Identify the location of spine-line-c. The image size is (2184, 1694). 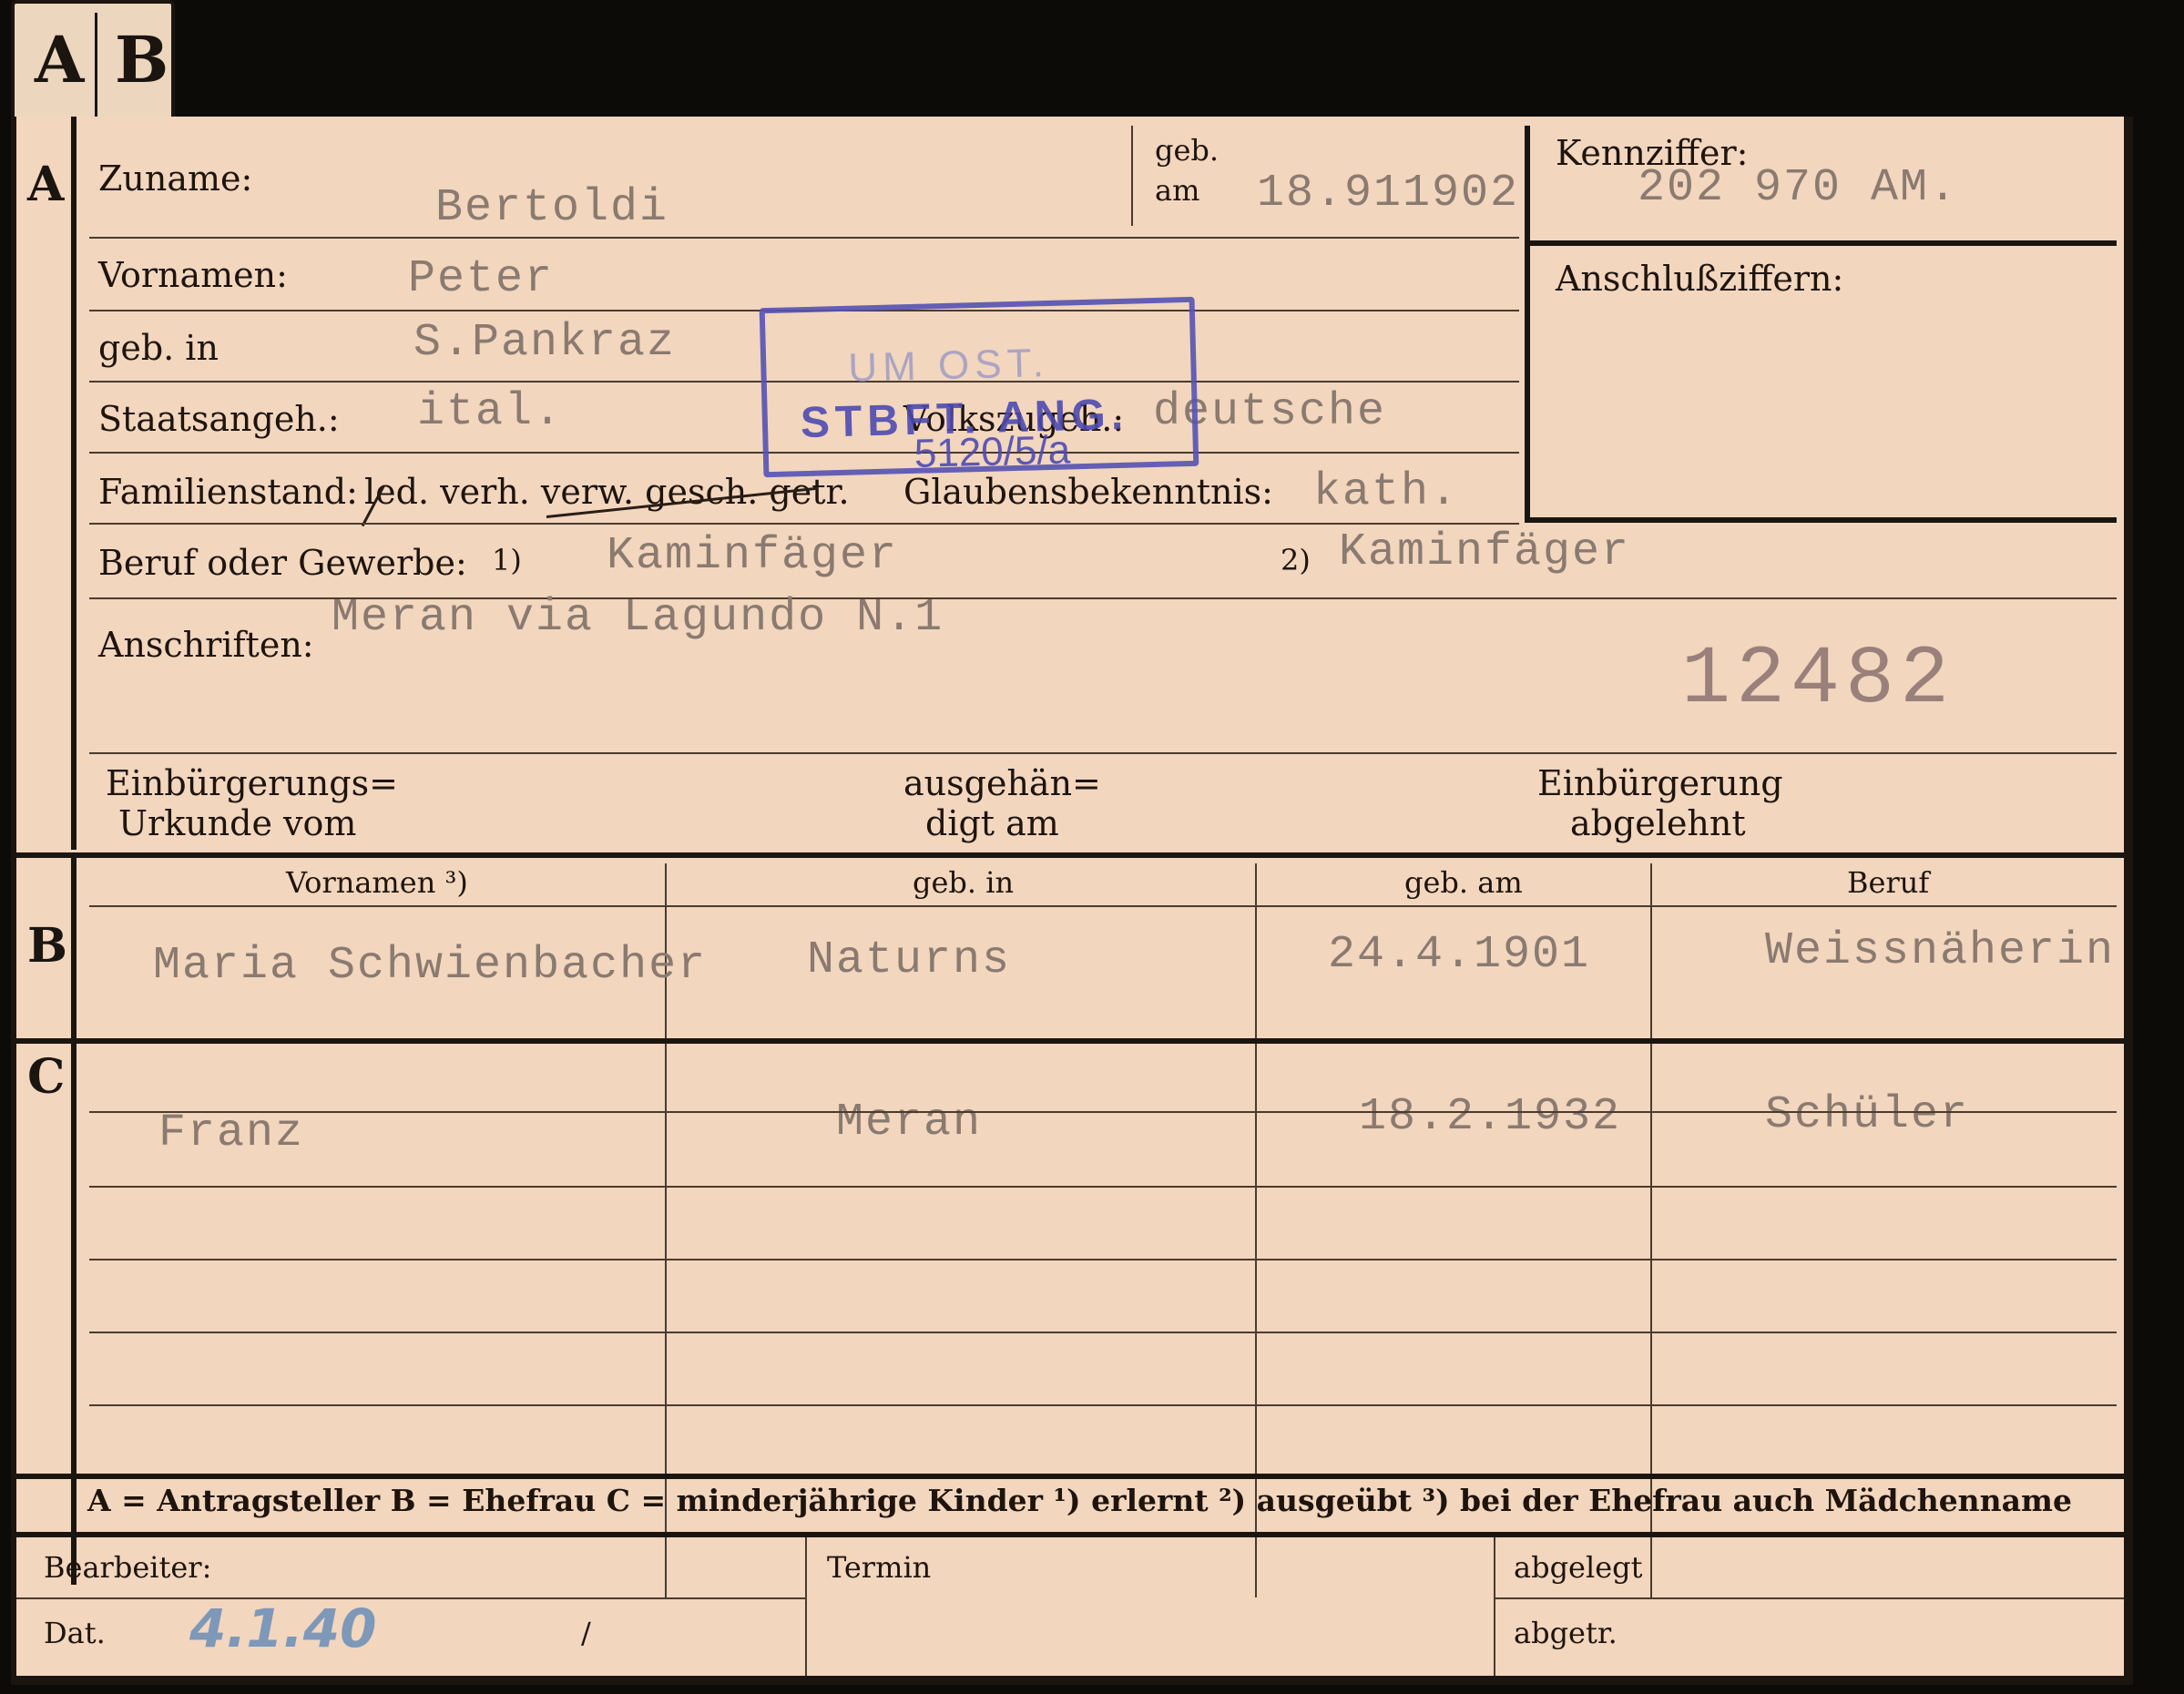
(74, 1314).